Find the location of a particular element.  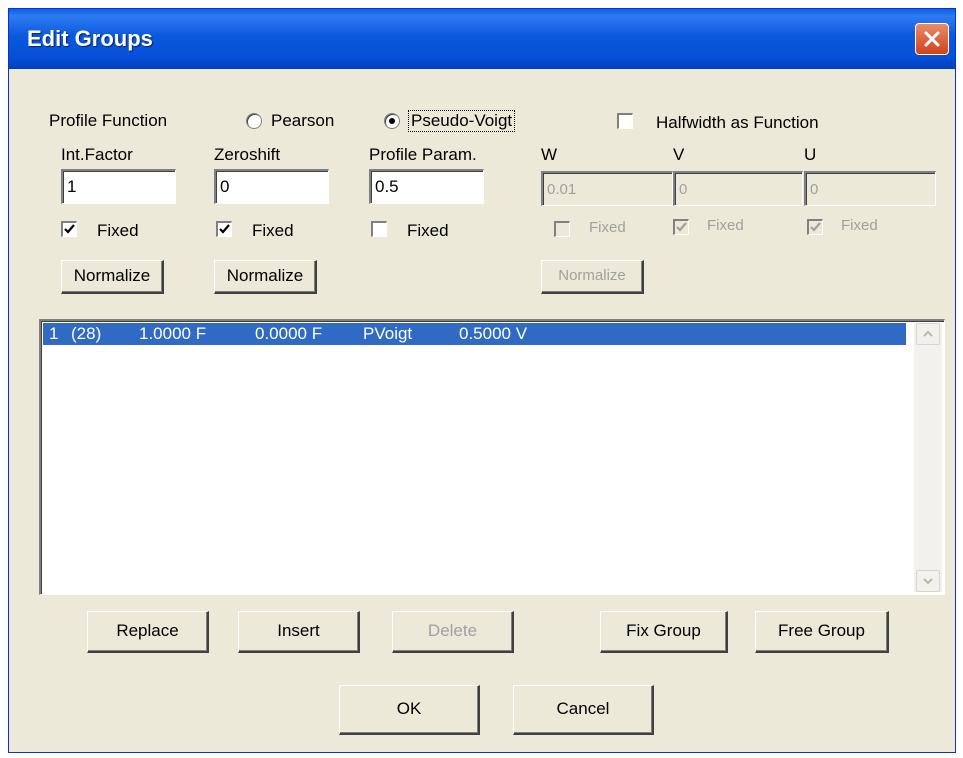

u-input is located at coordinates (870, 188).